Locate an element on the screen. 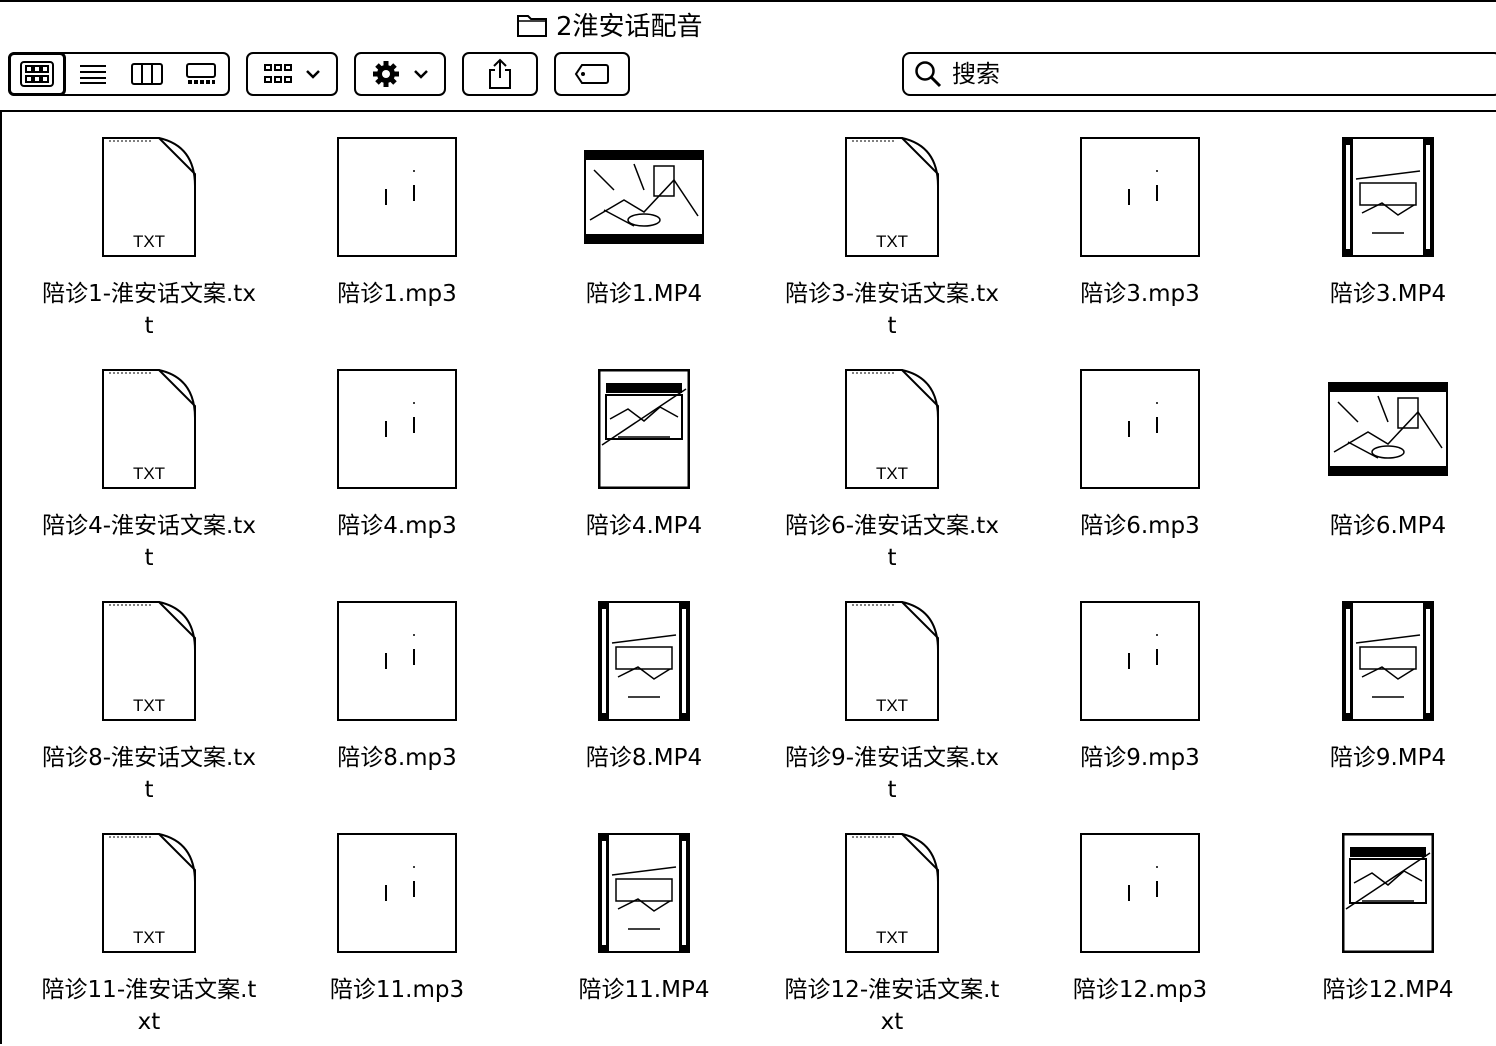 This screenshot has width=1496, height=1046. file-name-label: 陪诊6.MP4 is located at coordinates (1388, 526).